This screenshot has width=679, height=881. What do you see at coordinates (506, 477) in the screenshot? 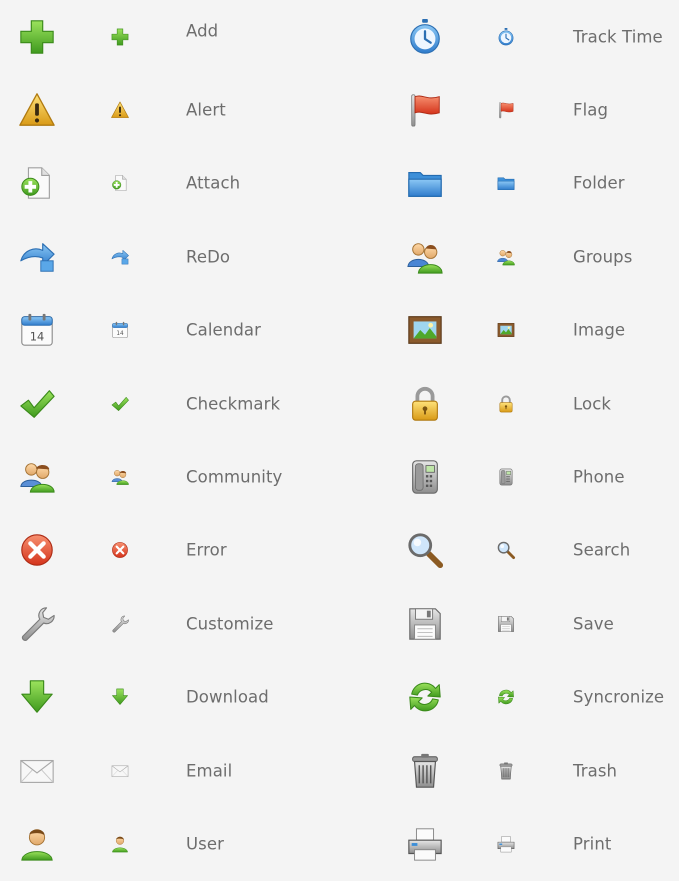
I see `phone-icon-small` at bounding box center [506, 477].